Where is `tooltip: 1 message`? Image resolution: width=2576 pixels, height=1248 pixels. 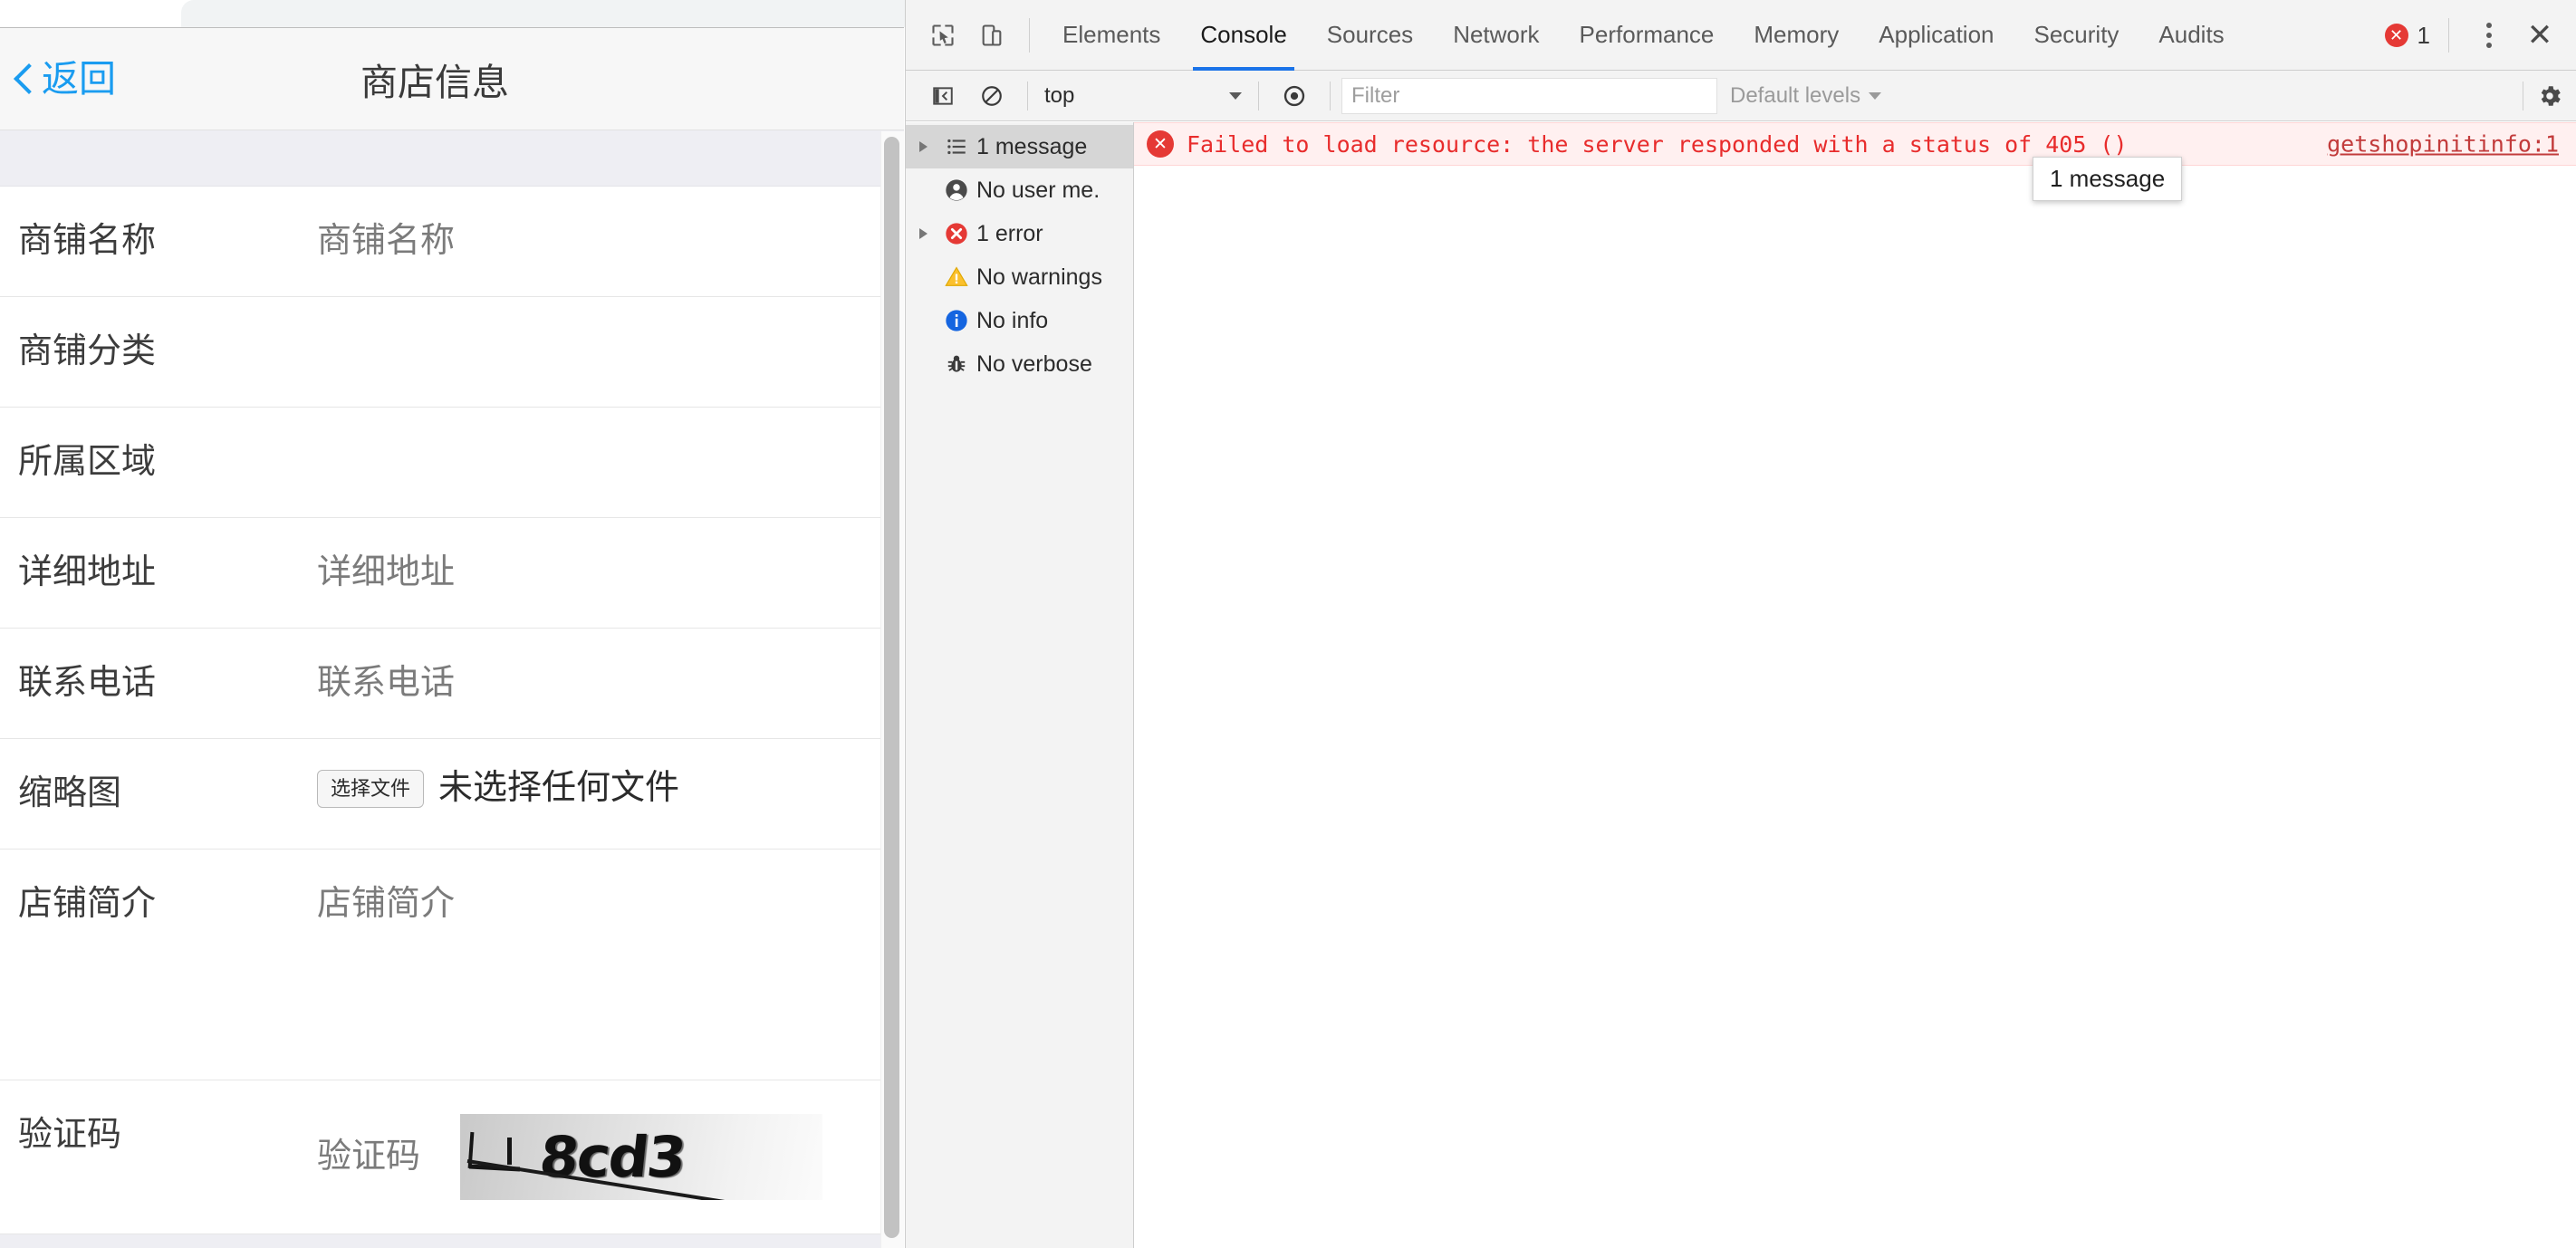 tooltip: 1 message is located at coordinates (2108, 179).